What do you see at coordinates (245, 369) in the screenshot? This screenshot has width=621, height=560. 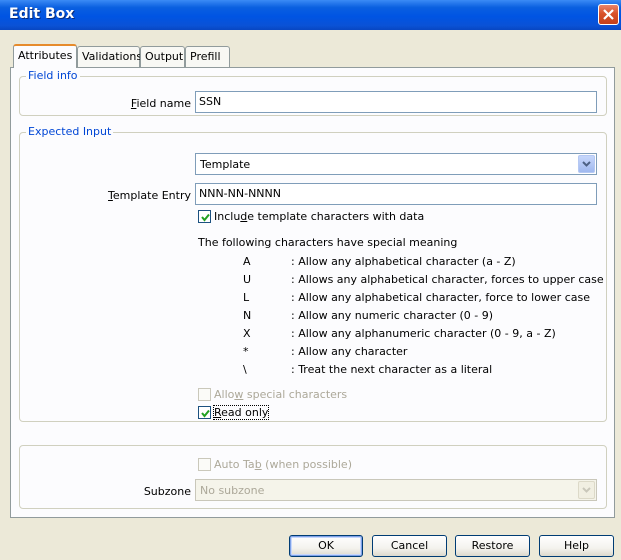 I see `special-char-key: \` at bounding box center [245, 369].